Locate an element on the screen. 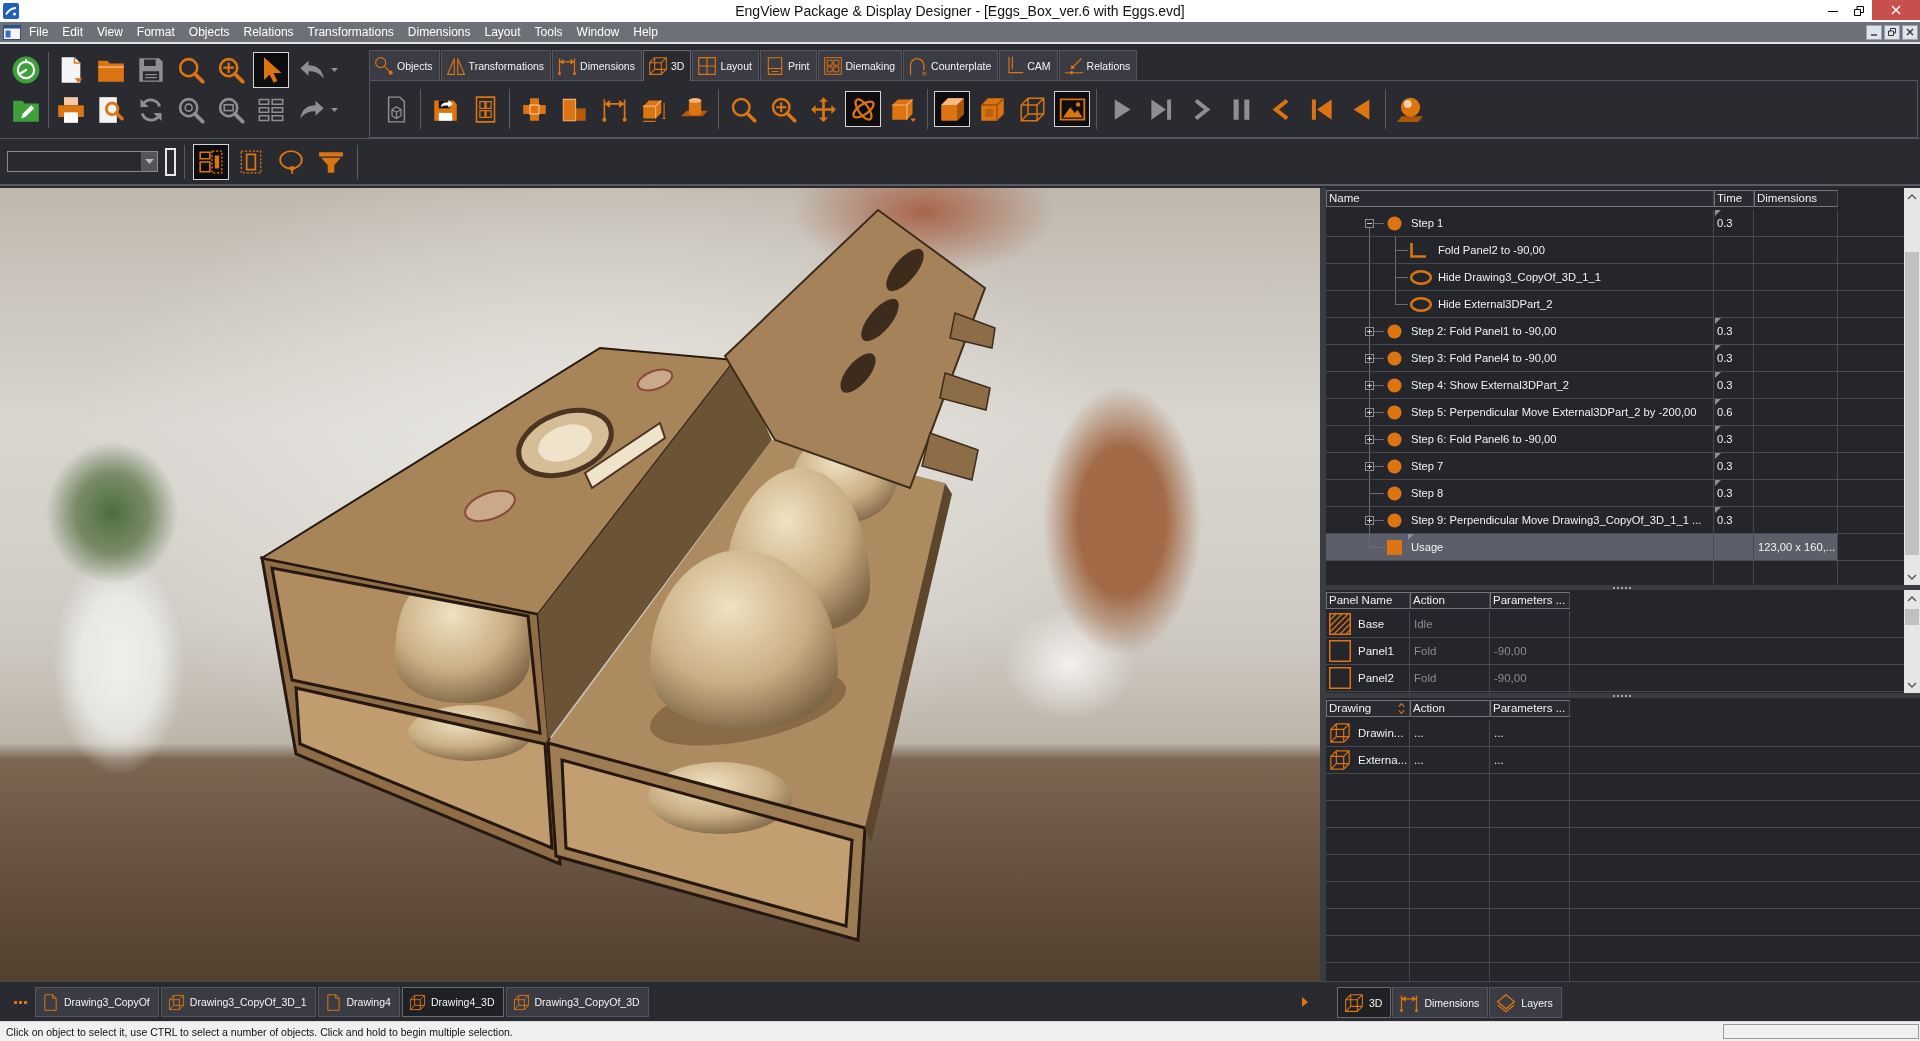 This screenshot has width=1920, height=1041. ribbon-tab: Print is located at coordinates (788, 65).